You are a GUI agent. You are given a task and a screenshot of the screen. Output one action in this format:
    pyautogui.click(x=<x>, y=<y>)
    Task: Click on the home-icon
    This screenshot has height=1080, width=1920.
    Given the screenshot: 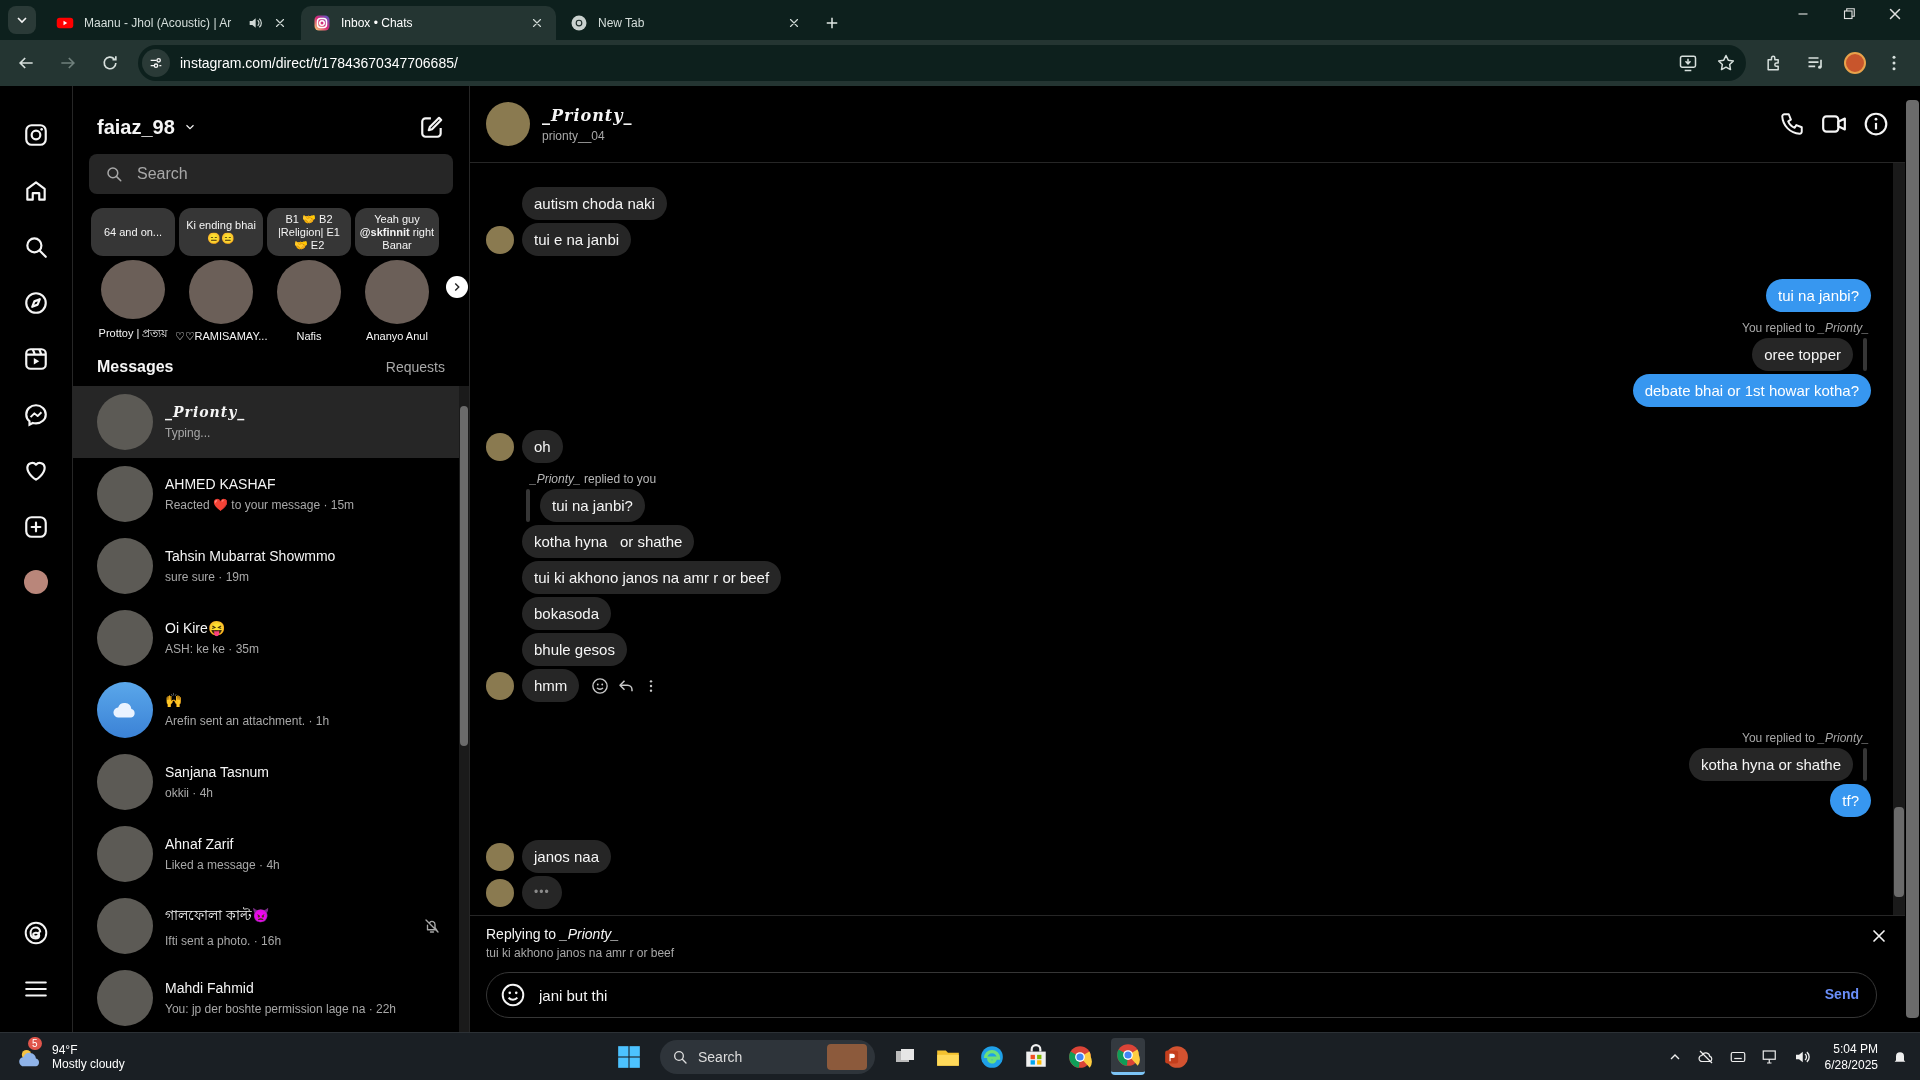 What is the action you would take?
    pyautogui.click(x=36, y=191)
    